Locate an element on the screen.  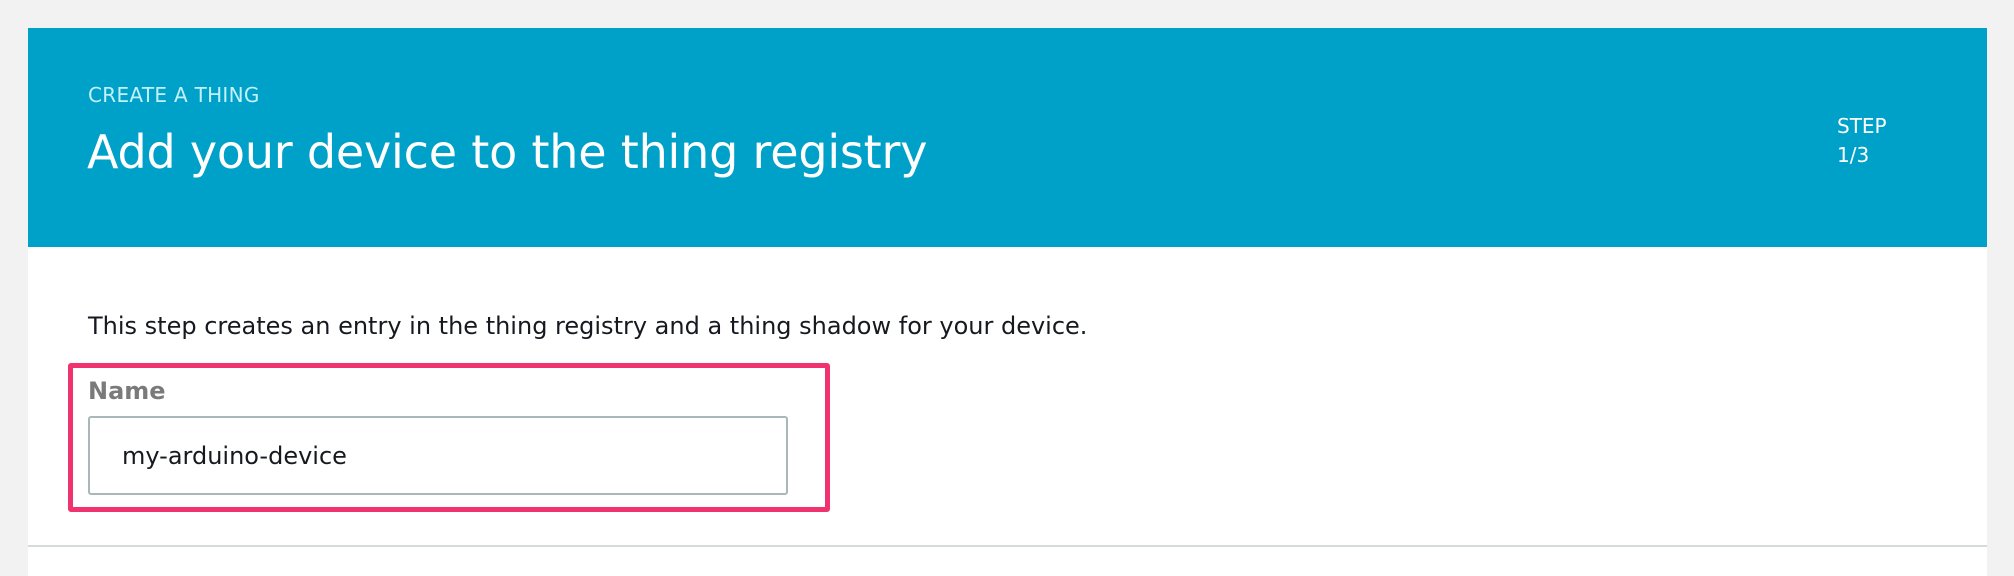
page-eyebrow: CREATE A THING is located at coordinates (174, 95).